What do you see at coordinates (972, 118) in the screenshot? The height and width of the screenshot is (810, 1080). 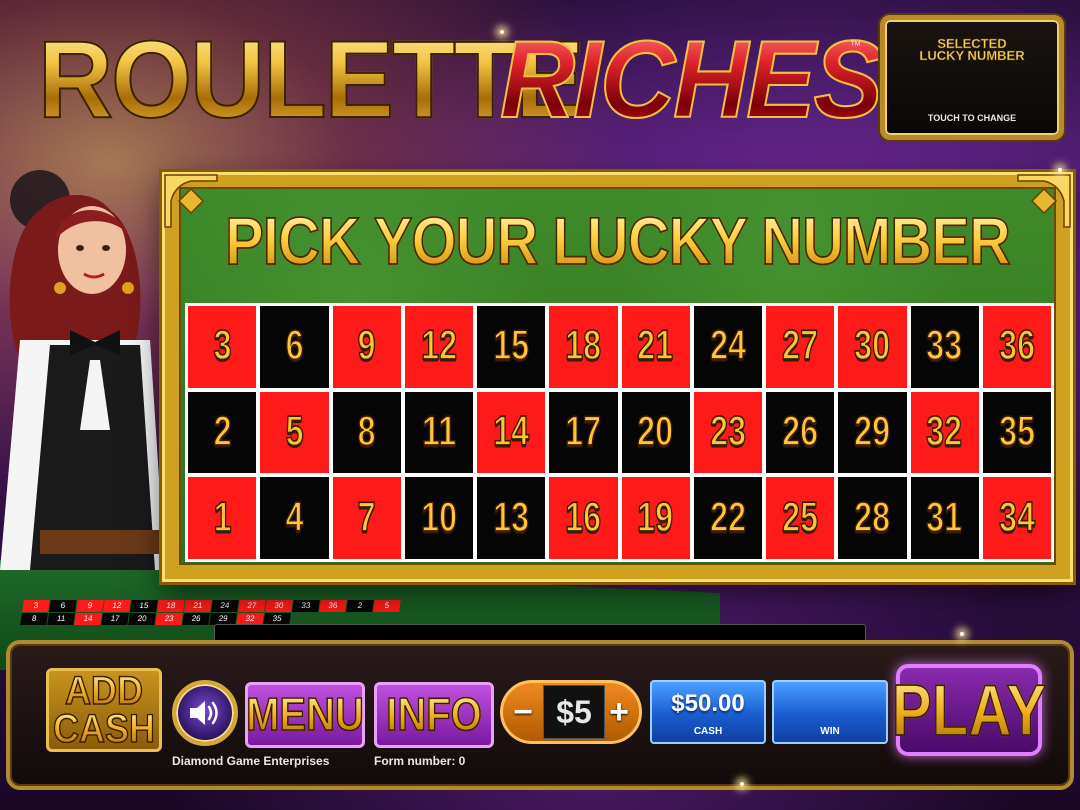 I see `touch-to-change-label: TOUCH TO CHANGE` at bounding box center [972, 118].